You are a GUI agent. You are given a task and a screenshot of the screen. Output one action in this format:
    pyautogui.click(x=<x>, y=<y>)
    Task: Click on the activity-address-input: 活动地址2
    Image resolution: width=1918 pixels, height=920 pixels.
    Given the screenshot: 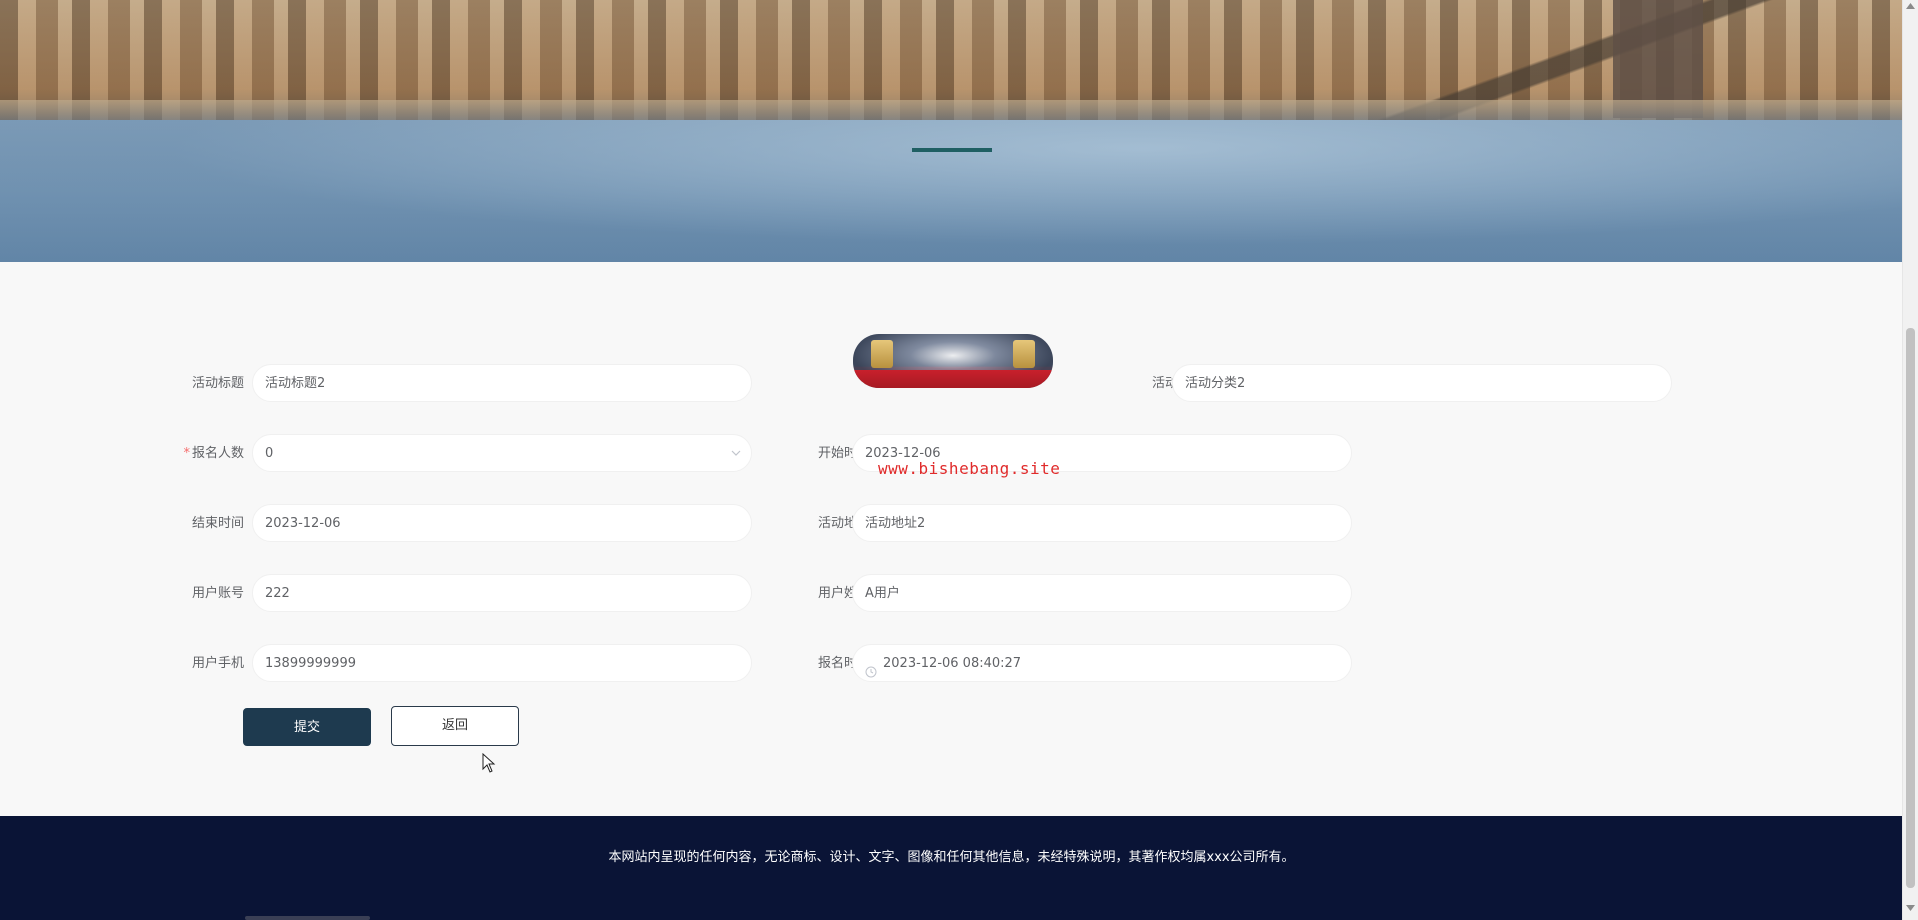 What is the action you would take?
    pyautogui.click(x=1102, y=523)
    